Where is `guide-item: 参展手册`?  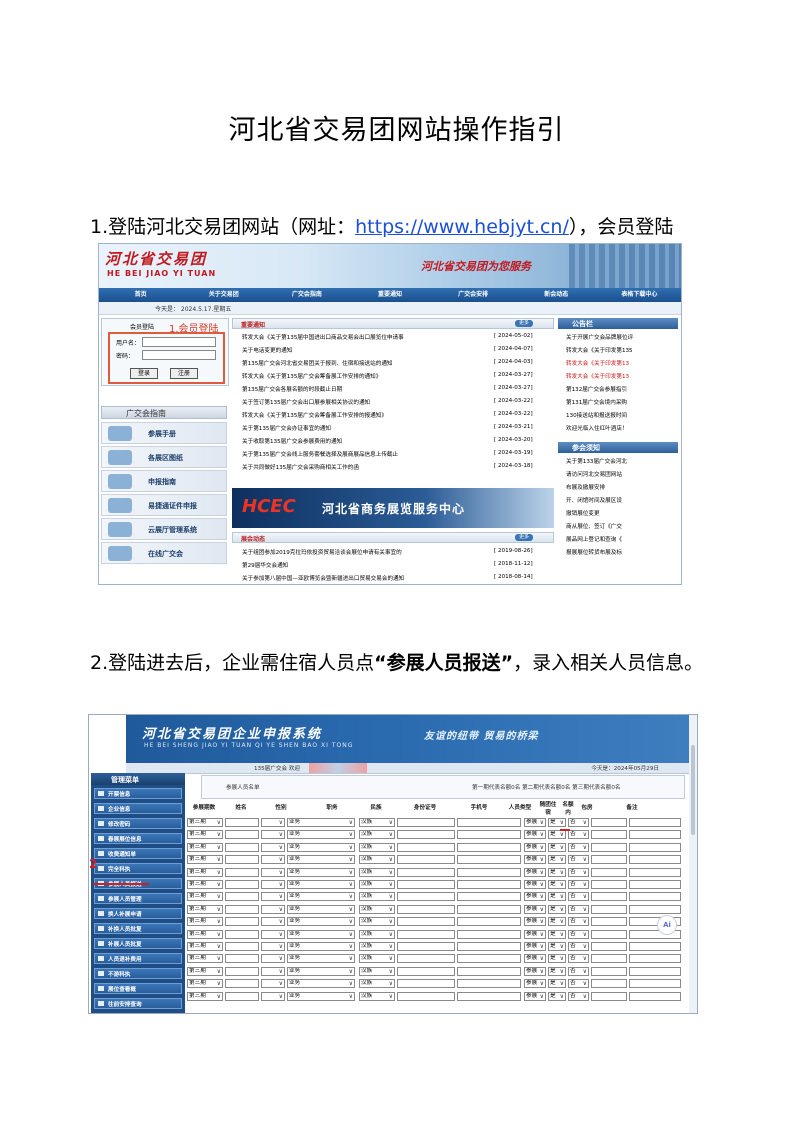
guide-item: 参展手册 is located at coordinates (164, 433).